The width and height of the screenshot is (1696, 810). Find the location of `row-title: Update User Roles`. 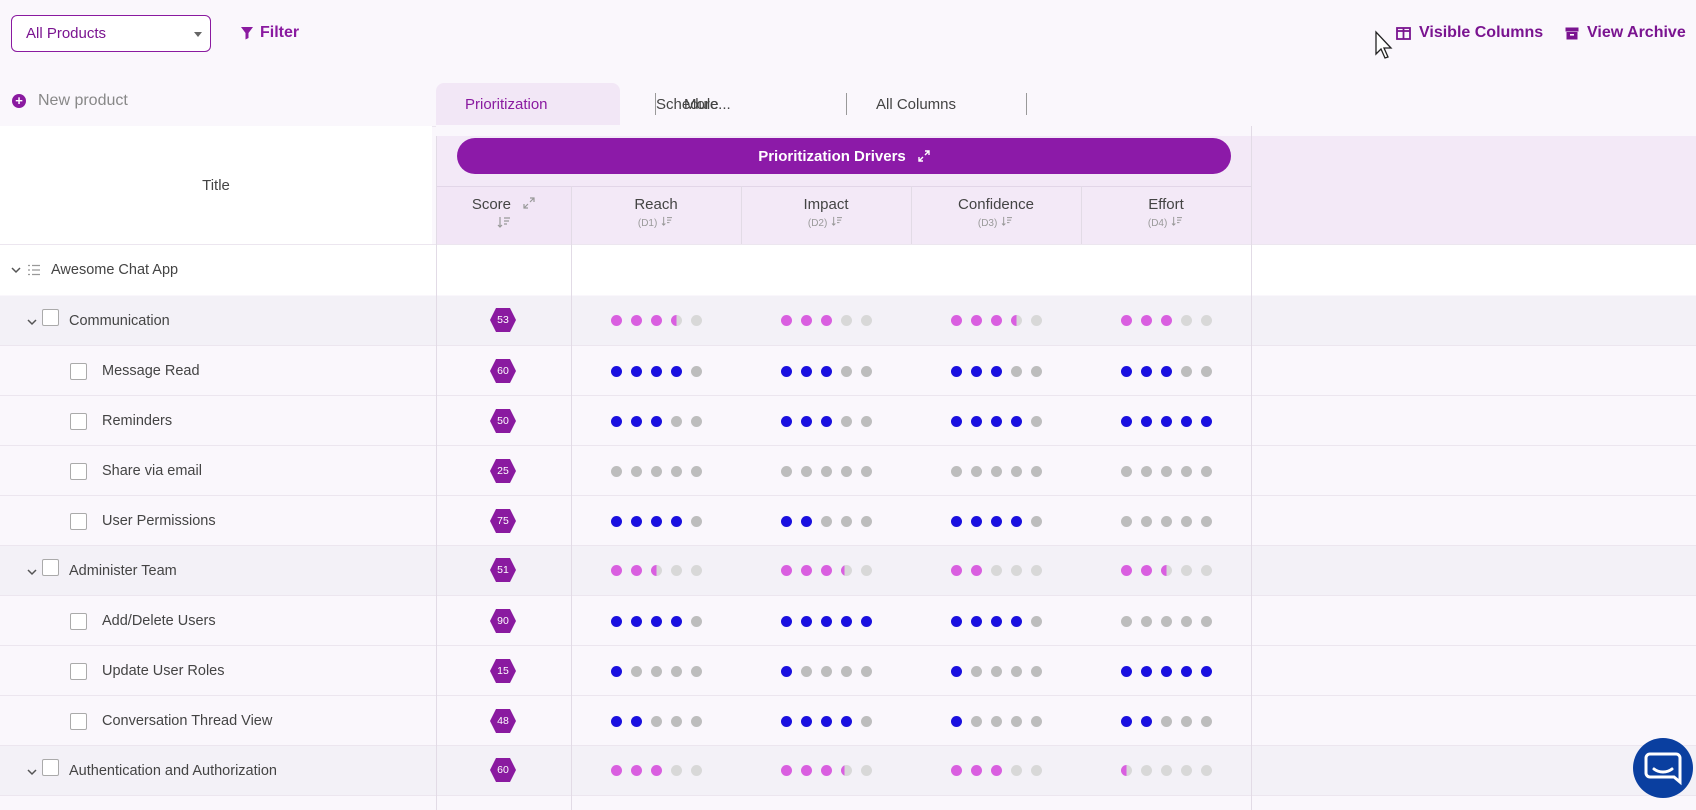

row-title: Update User Roles is located at coordinates (163, 671).